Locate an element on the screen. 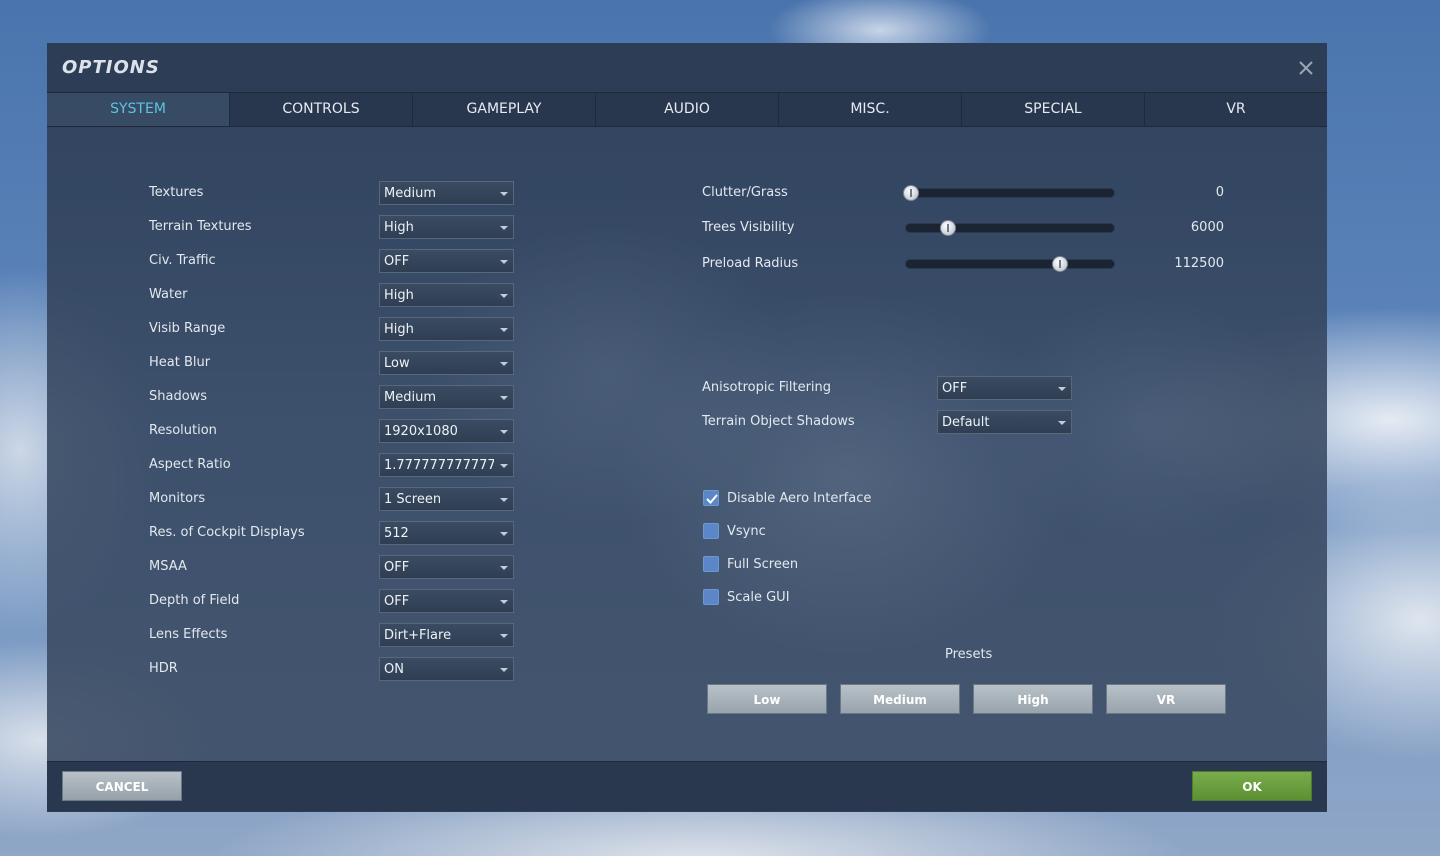 Image resolution: width=1440 pixels, height=856 pixels. slider-value: 0 is located at coordinates (1219, 192).